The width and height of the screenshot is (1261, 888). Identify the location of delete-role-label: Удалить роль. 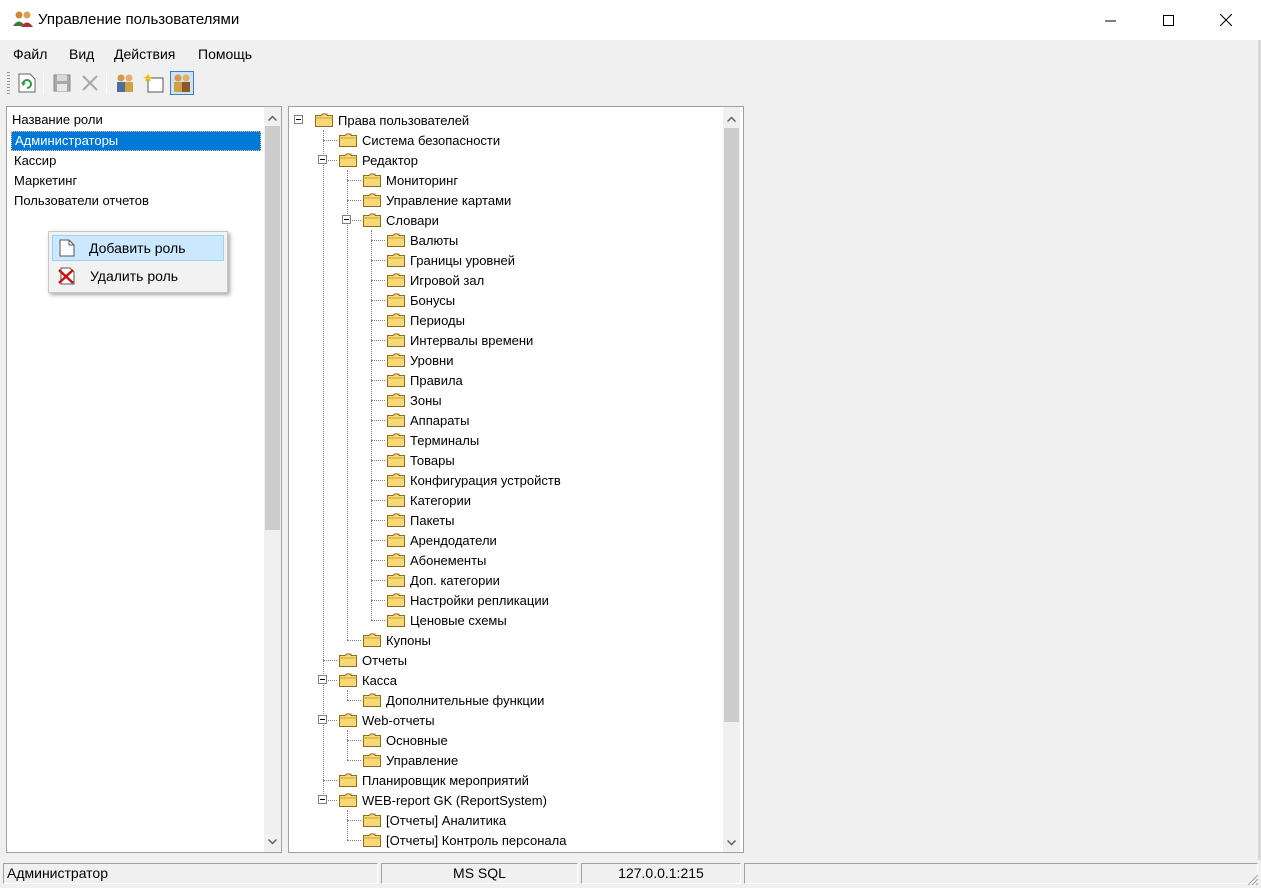
(134, 276).